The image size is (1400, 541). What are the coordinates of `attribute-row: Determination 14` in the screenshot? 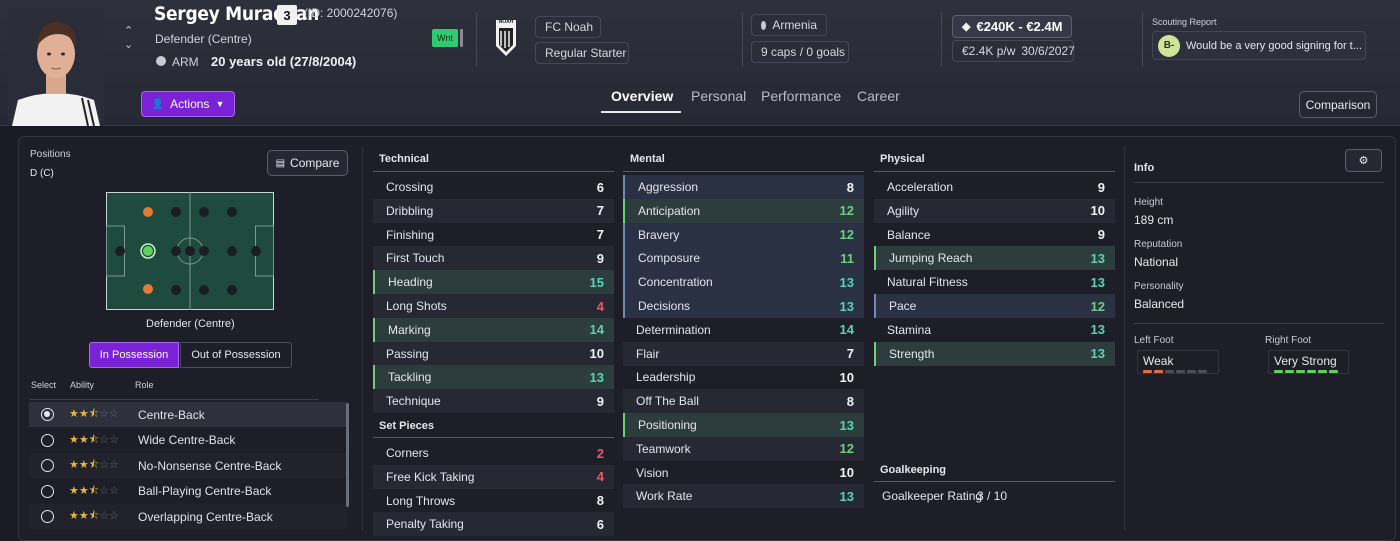 It's located at (743, 330).